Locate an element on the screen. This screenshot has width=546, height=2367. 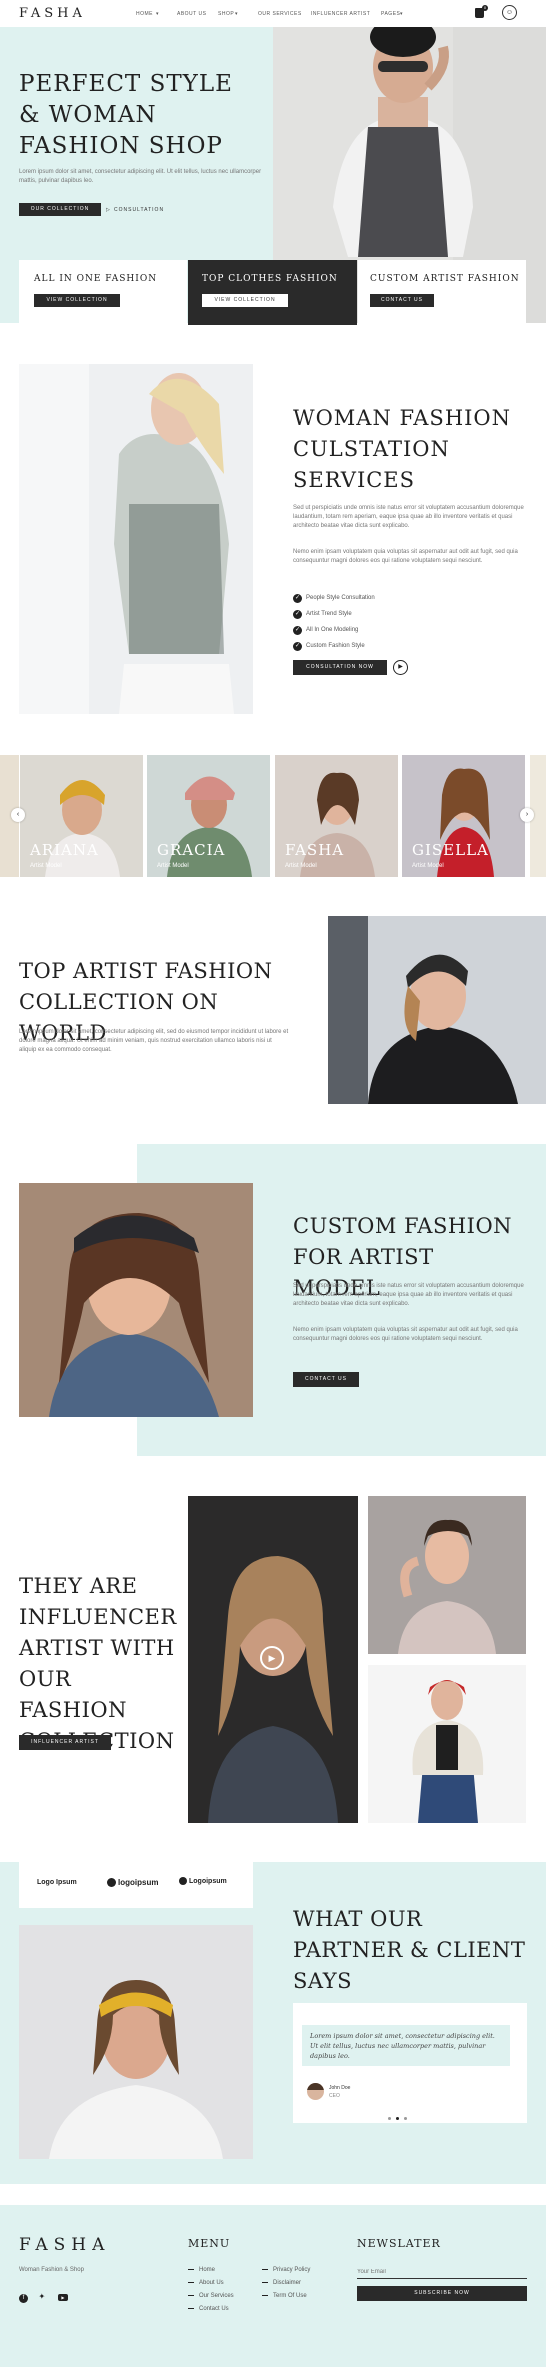
model-name: GISELLA is located at coordinates (450, 850).